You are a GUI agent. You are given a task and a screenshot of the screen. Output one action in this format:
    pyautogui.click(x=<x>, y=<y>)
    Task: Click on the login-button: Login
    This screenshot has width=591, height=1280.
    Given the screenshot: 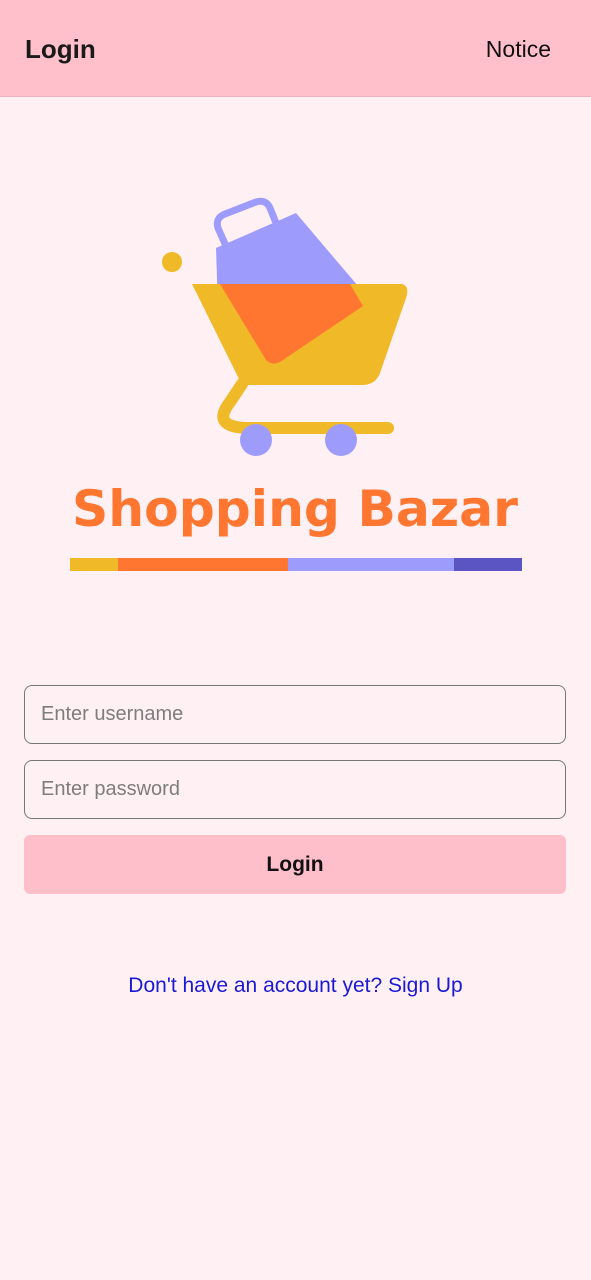 What is the action you would take?
    pyautogui.click(x=295, y=864)
    